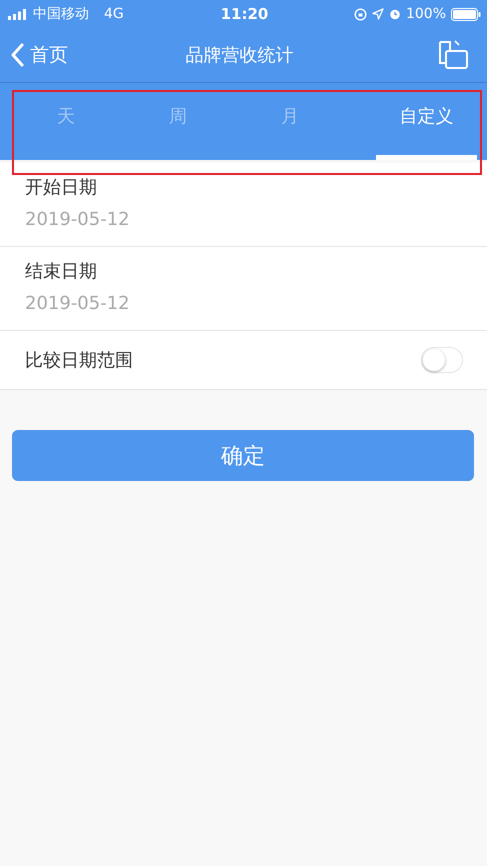 The image size is (487, 866). I want to click on confirm-button: 确定, so click(243, 455).